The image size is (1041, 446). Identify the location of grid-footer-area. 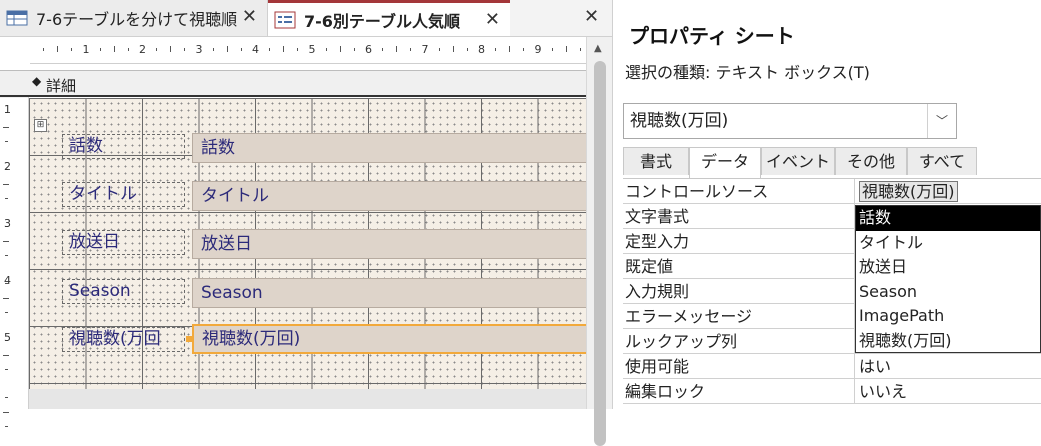
(307, 399).